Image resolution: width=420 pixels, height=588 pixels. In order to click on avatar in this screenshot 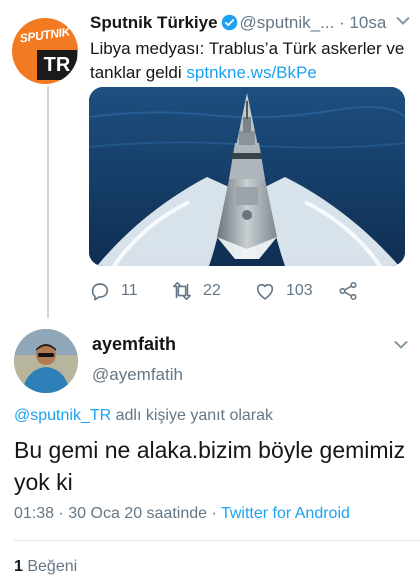, I will do `click(46, 361)`.